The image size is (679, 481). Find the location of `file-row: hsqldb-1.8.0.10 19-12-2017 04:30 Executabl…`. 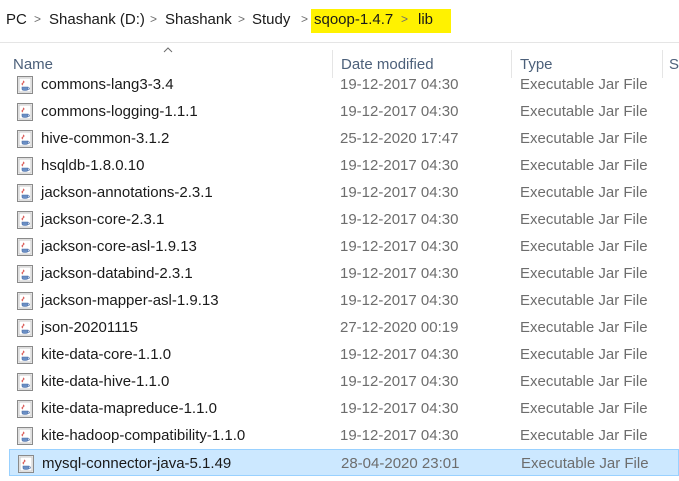

file-row: hsqldb-1.8.0.10 19-12-2017 04:30 Executabl… is located at coordinates (344, 165).